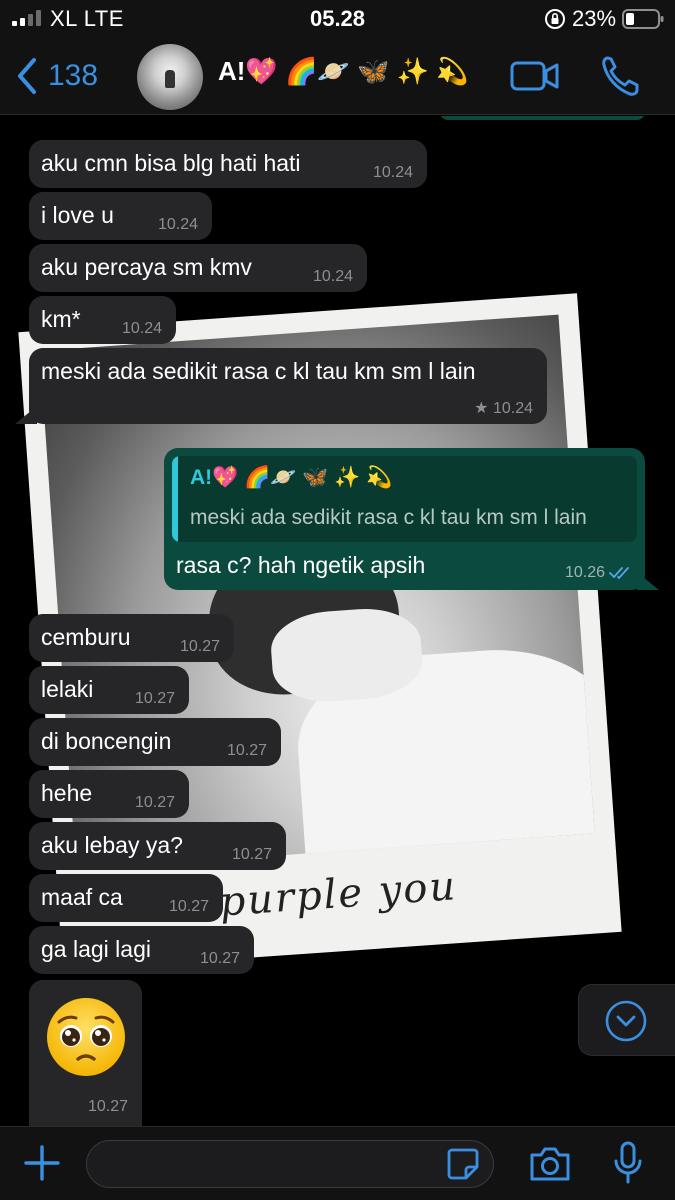 The image size is (675, 1200). I want to click on emoji-message-bubble: 10.27, so click(85, 1053).